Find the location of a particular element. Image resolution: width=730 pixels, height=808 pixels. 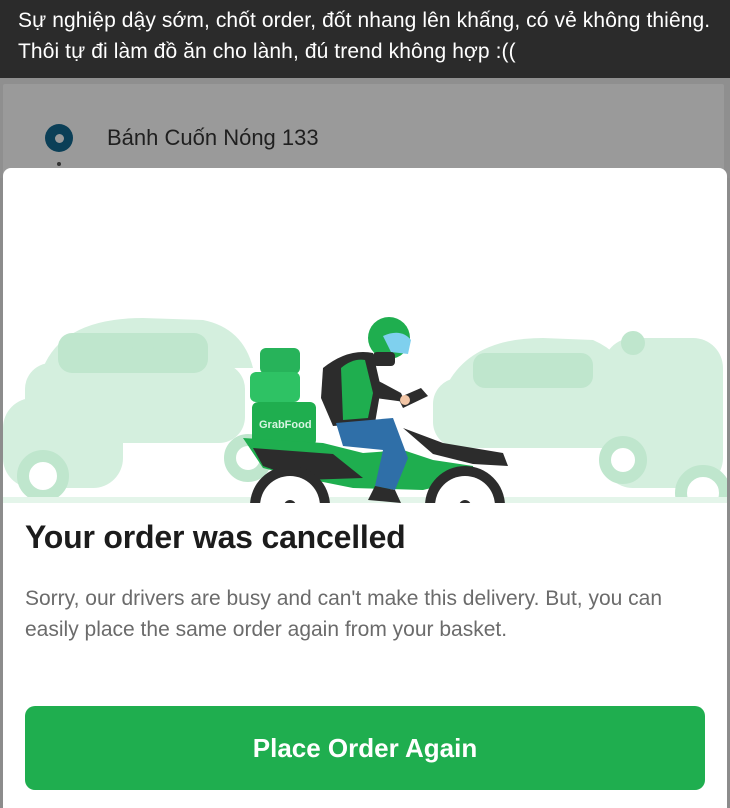

dialog-title: Your order was cancelled is located at coordinates (215, 537).